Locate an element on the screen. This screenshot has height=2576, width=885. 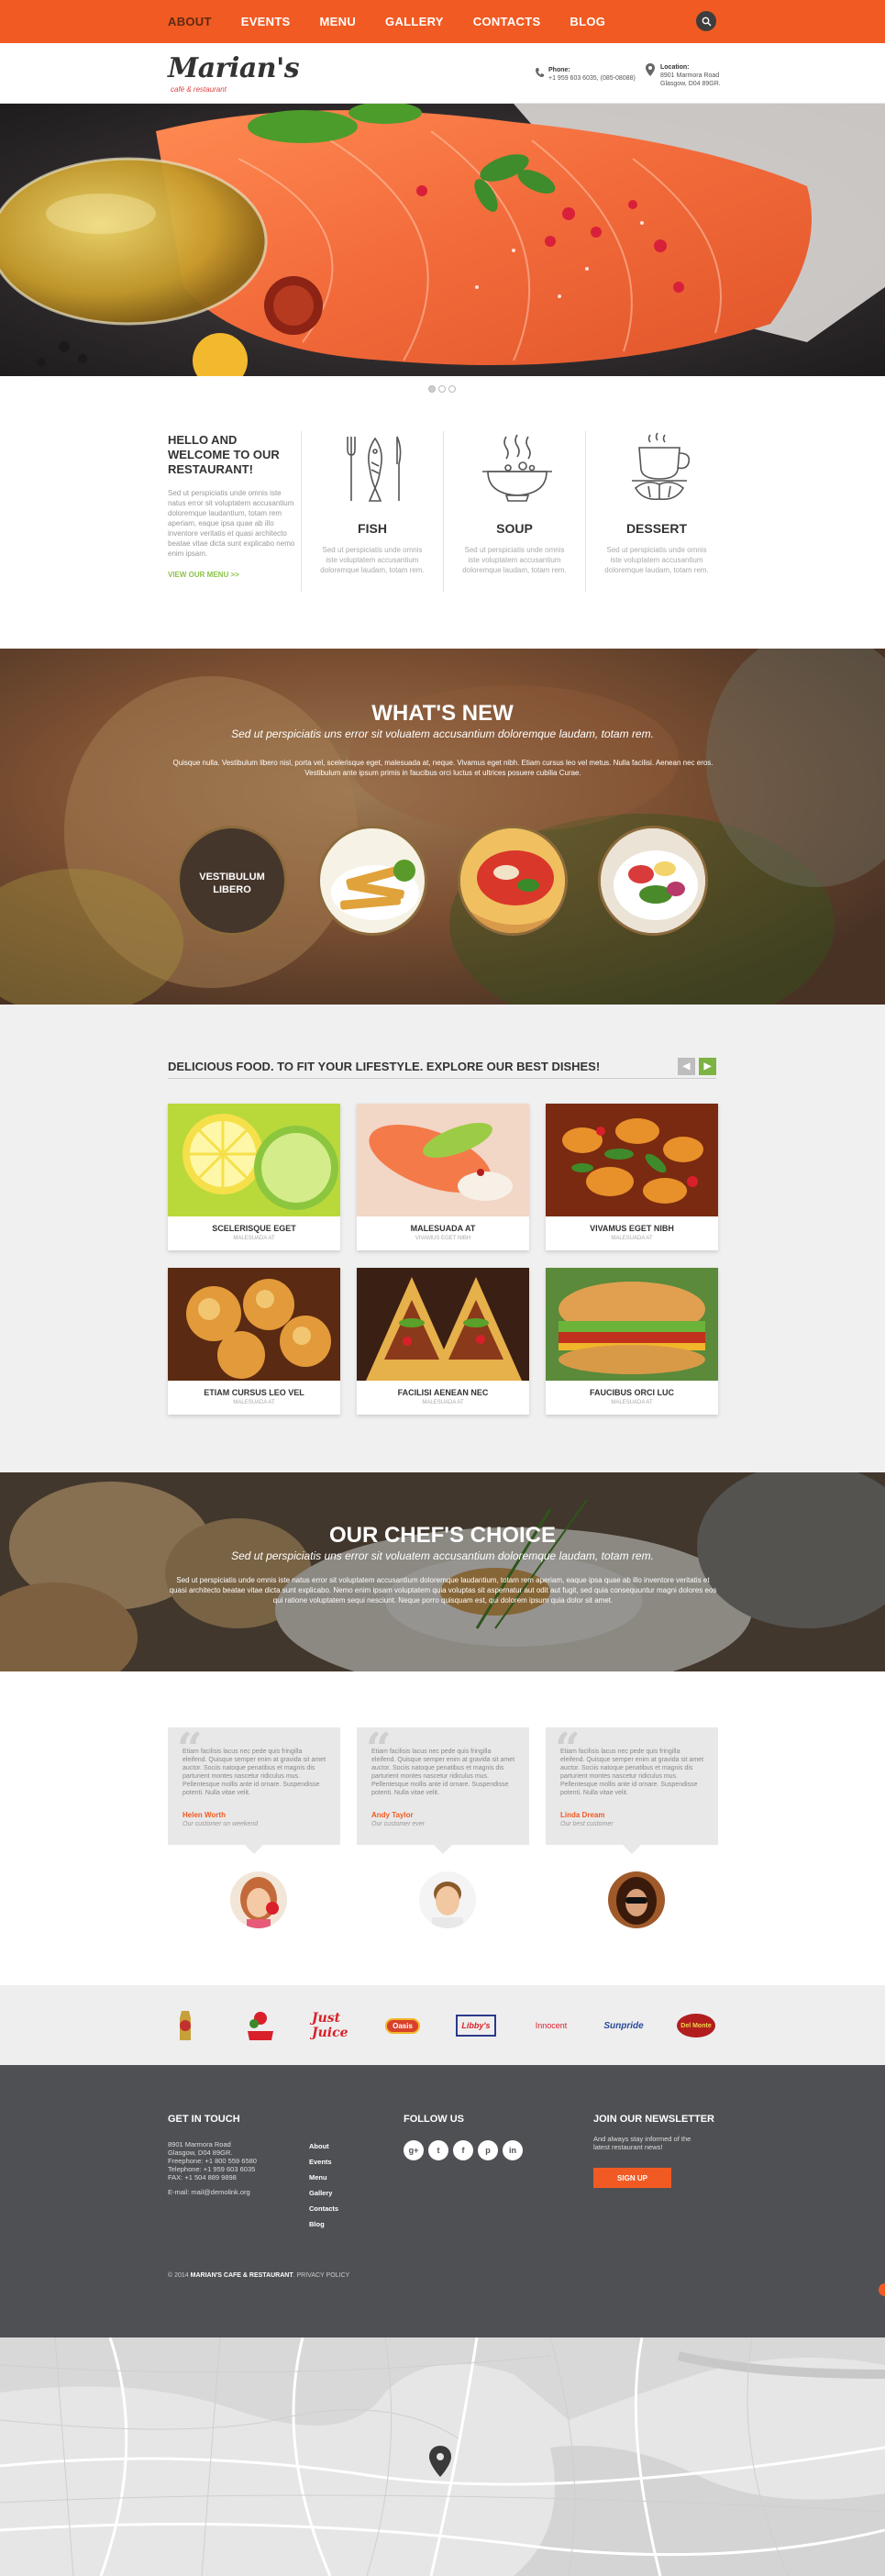
nav-item-gallery: GALLERY is located at coordinates (415, 21).